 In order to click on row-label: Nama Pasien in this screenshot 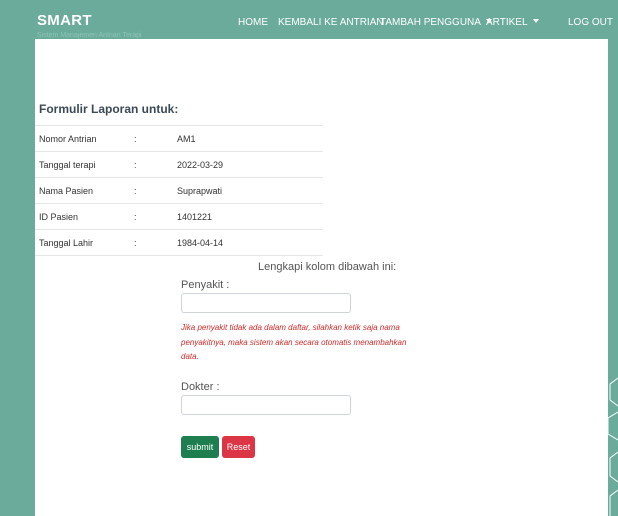, I will do `click(66, 191)`.